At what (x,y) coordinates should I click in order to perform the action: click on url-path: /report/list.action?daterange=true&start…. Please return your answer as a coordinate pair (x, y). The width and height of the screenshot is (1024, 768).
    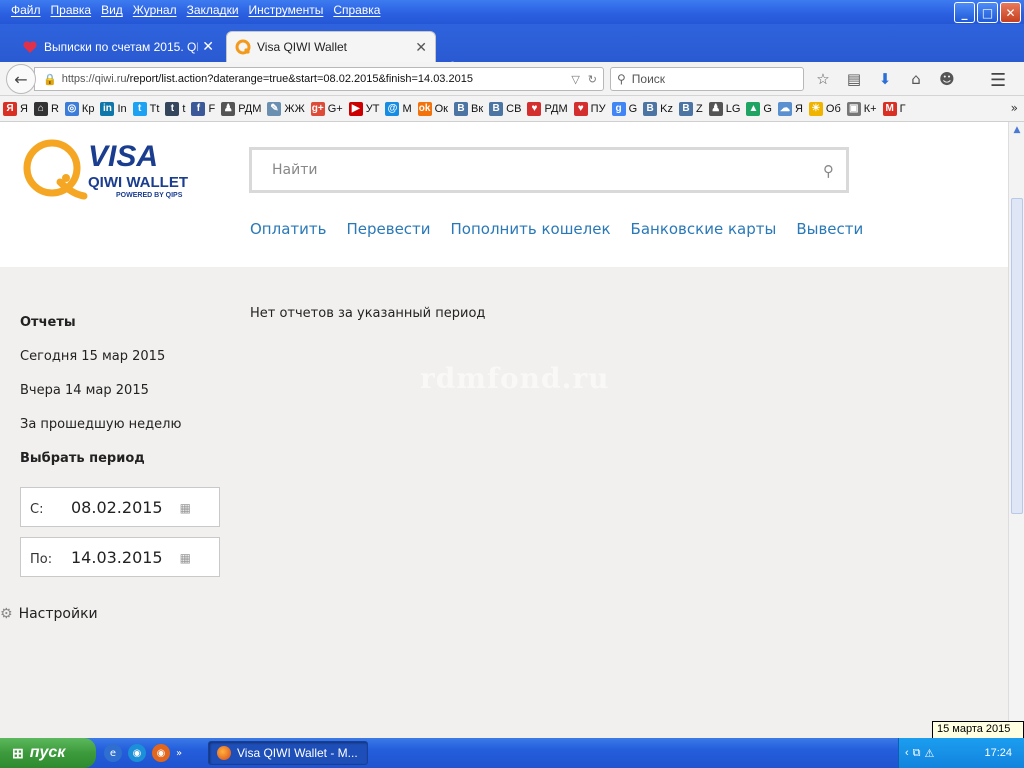
    Looking at the image, I should click on (299, 79).